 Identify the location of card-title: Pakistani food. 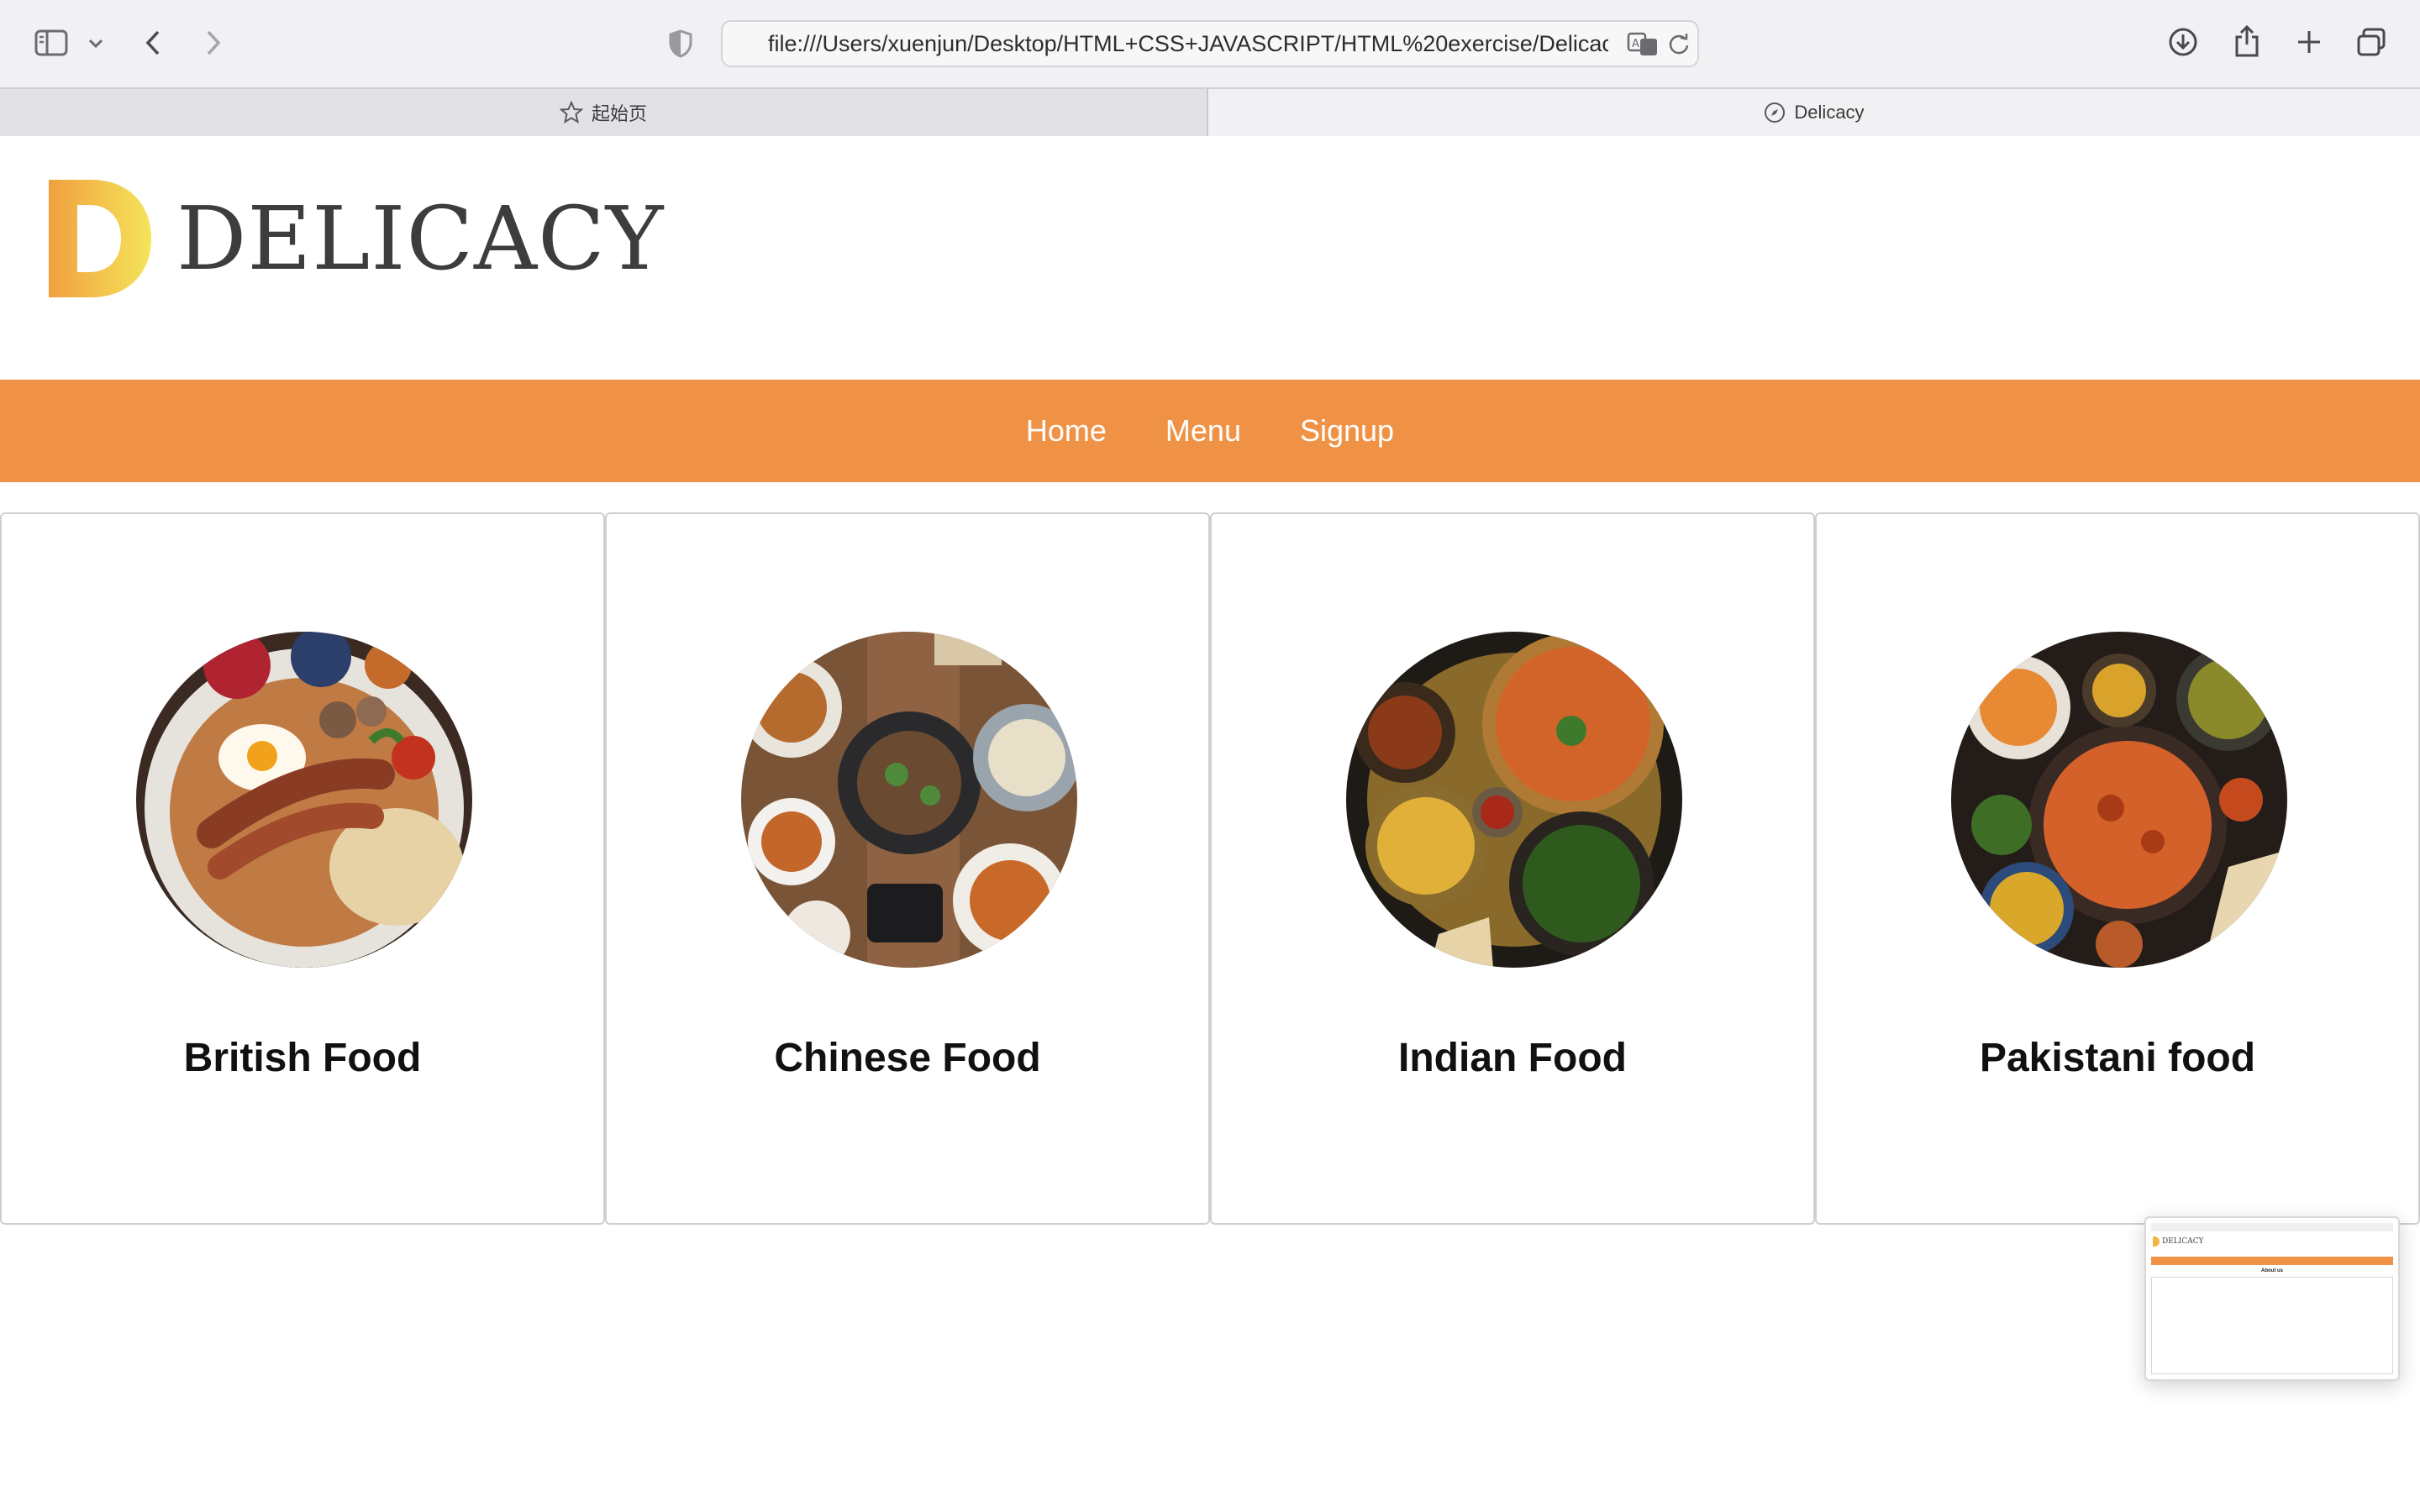
(2117, 1058).